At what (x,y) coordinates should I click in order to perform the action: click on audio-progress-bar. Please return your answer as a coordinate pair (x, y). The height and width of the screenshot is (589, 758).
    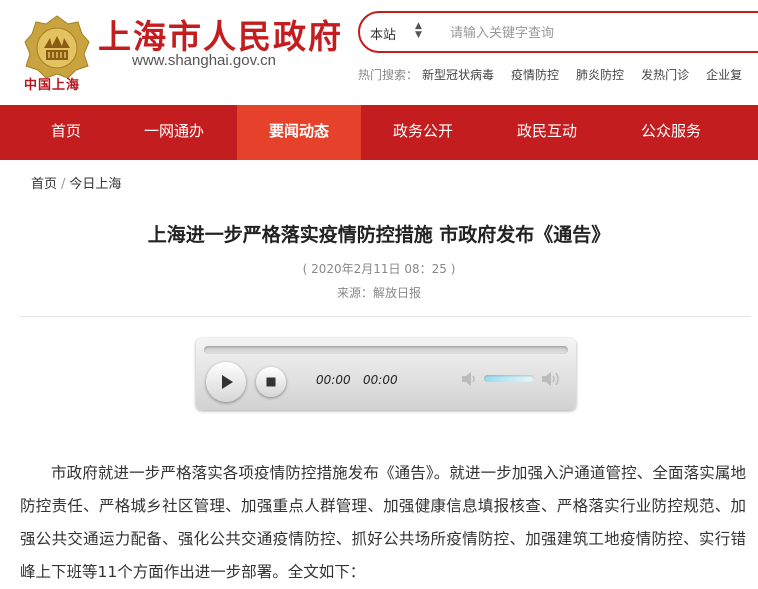
    Looking at the image, I should click on (386, 350).